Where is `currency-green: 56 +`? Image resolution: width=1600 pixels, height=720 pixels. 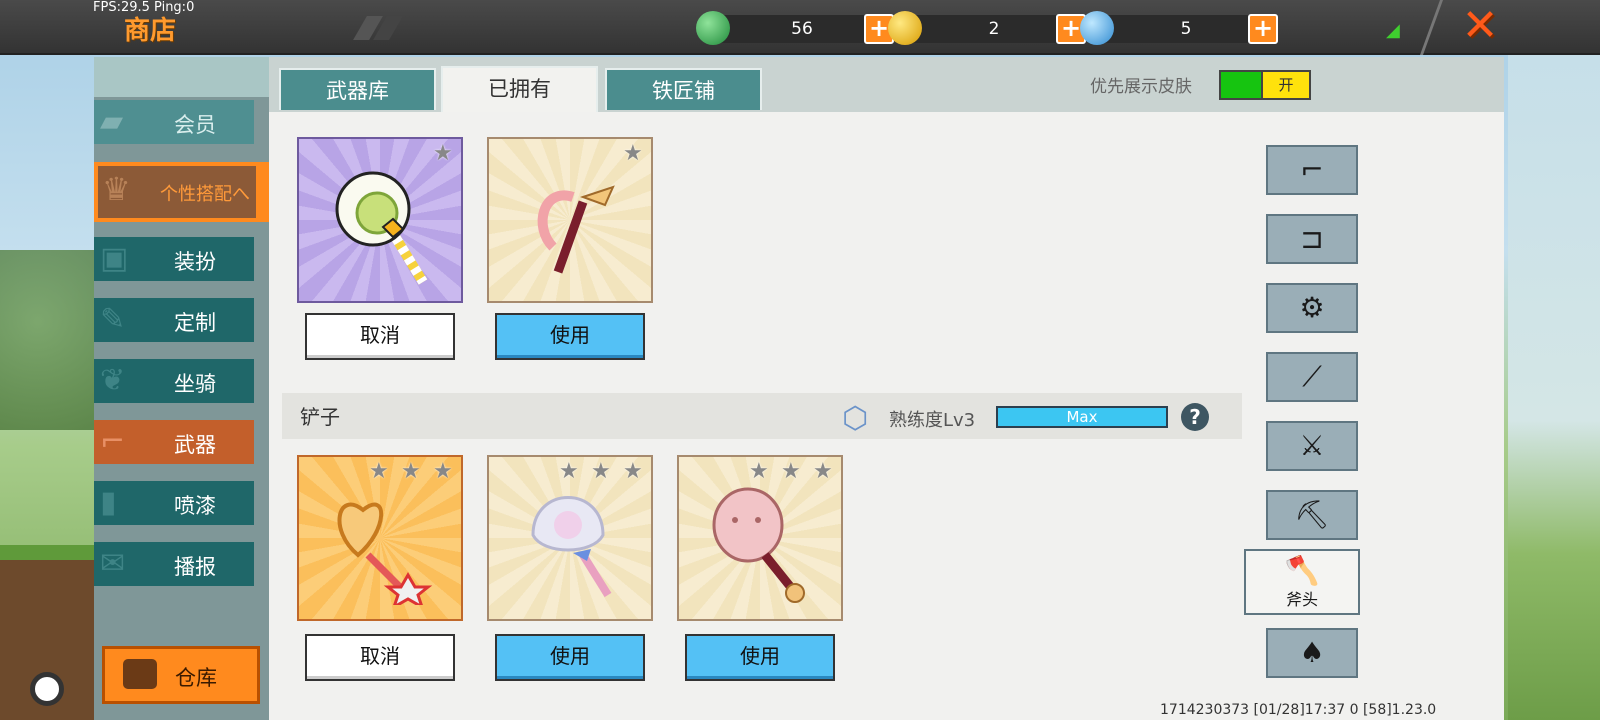
currency-green: 56 + is located at coordinates (795, 28).